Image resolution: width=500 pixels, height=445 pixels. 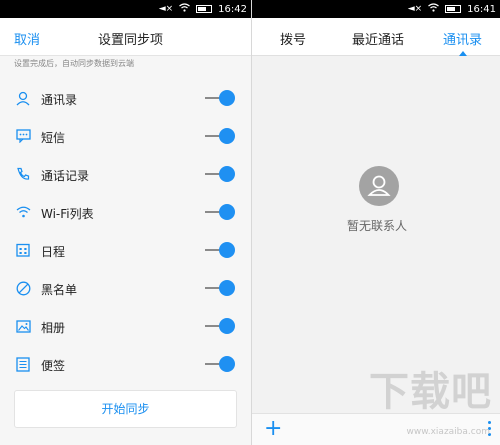 What do you see at coordinates (293, 38) in the screenshot?
I see `tab-dialer: 拨号` at bounding box center [293, 38].